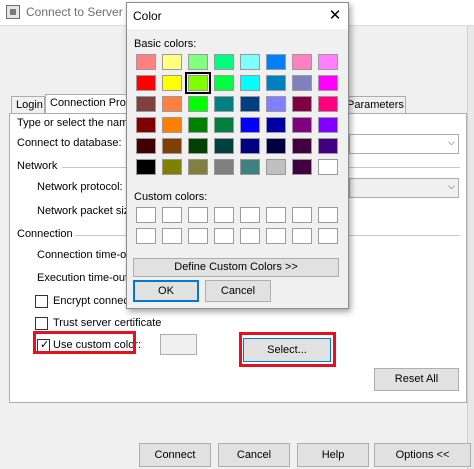  What do you see at coordinates (374, 104) in the screenshot?
I see `tab-parameters: Parameters` at bounding box center [374, 104].